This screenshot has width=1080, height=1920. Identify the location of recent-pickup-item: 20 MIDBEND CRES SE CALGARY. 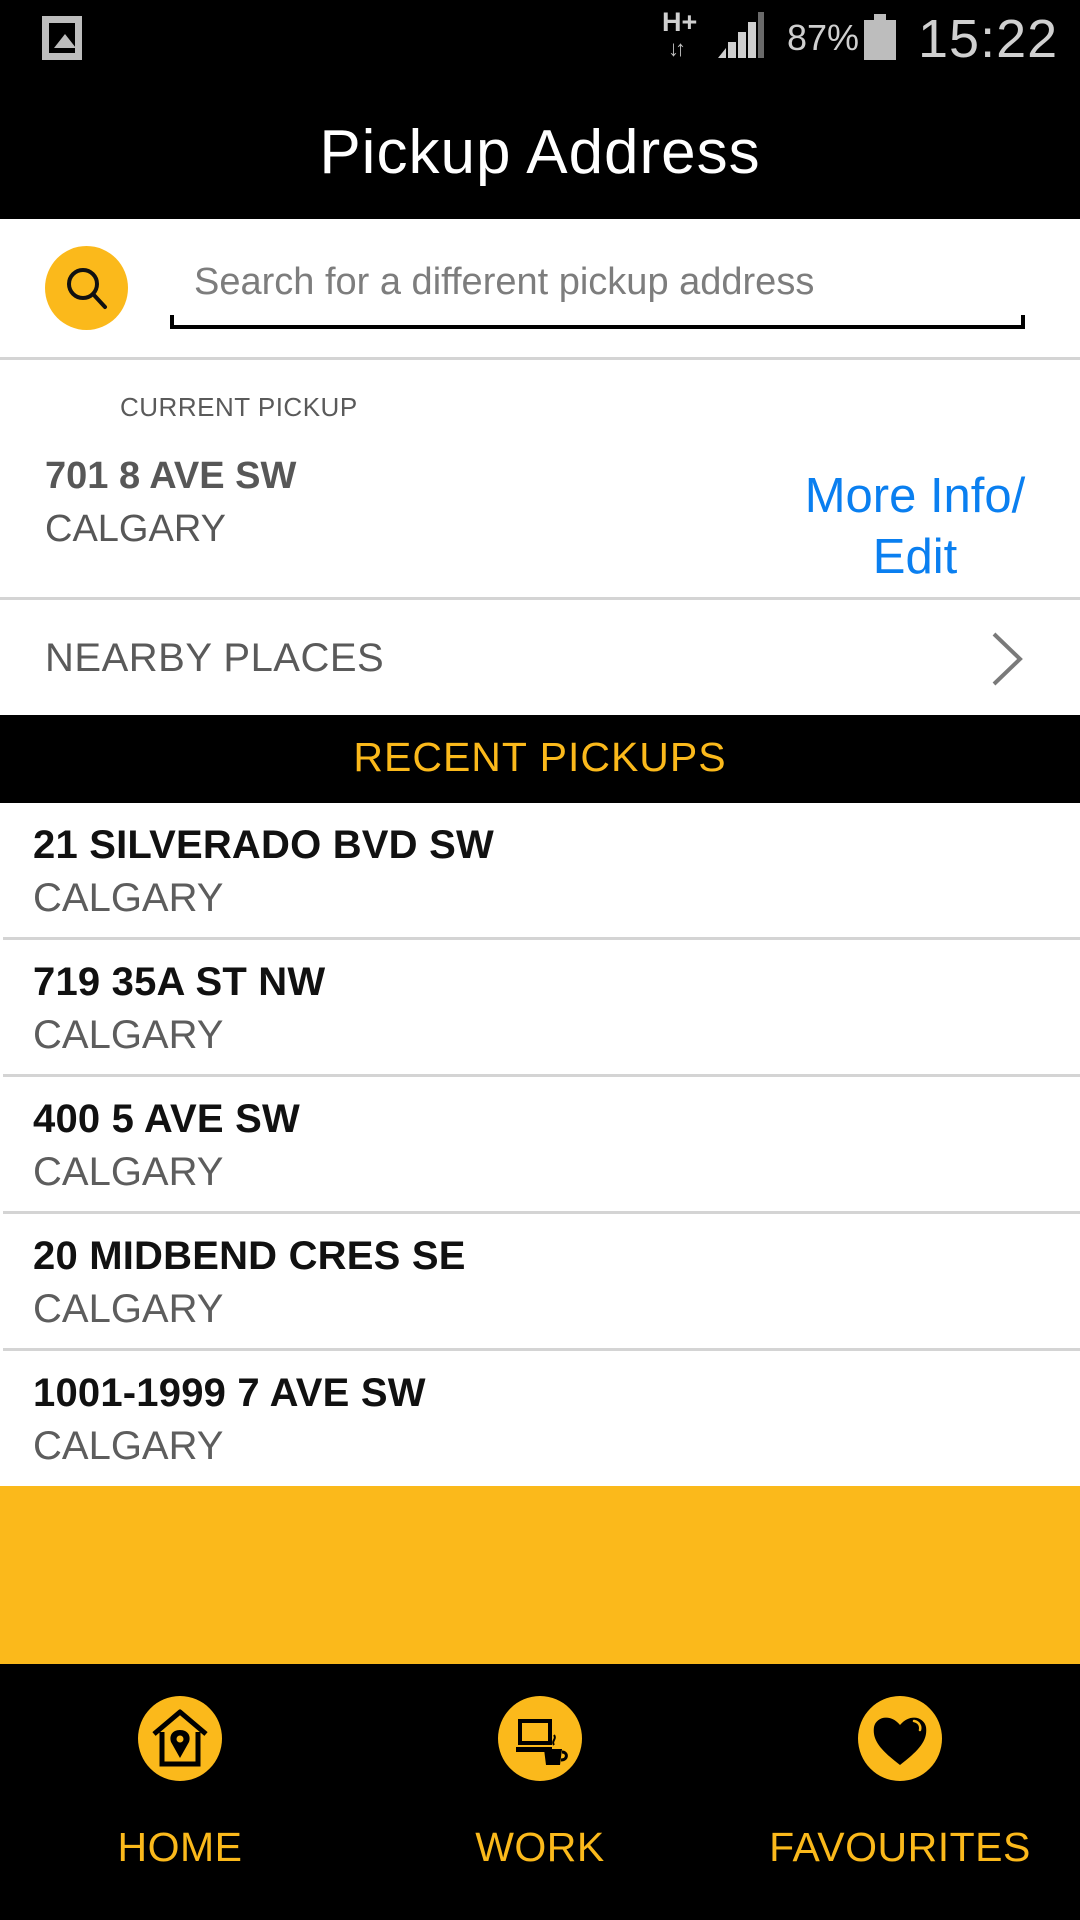
(540, 1282).